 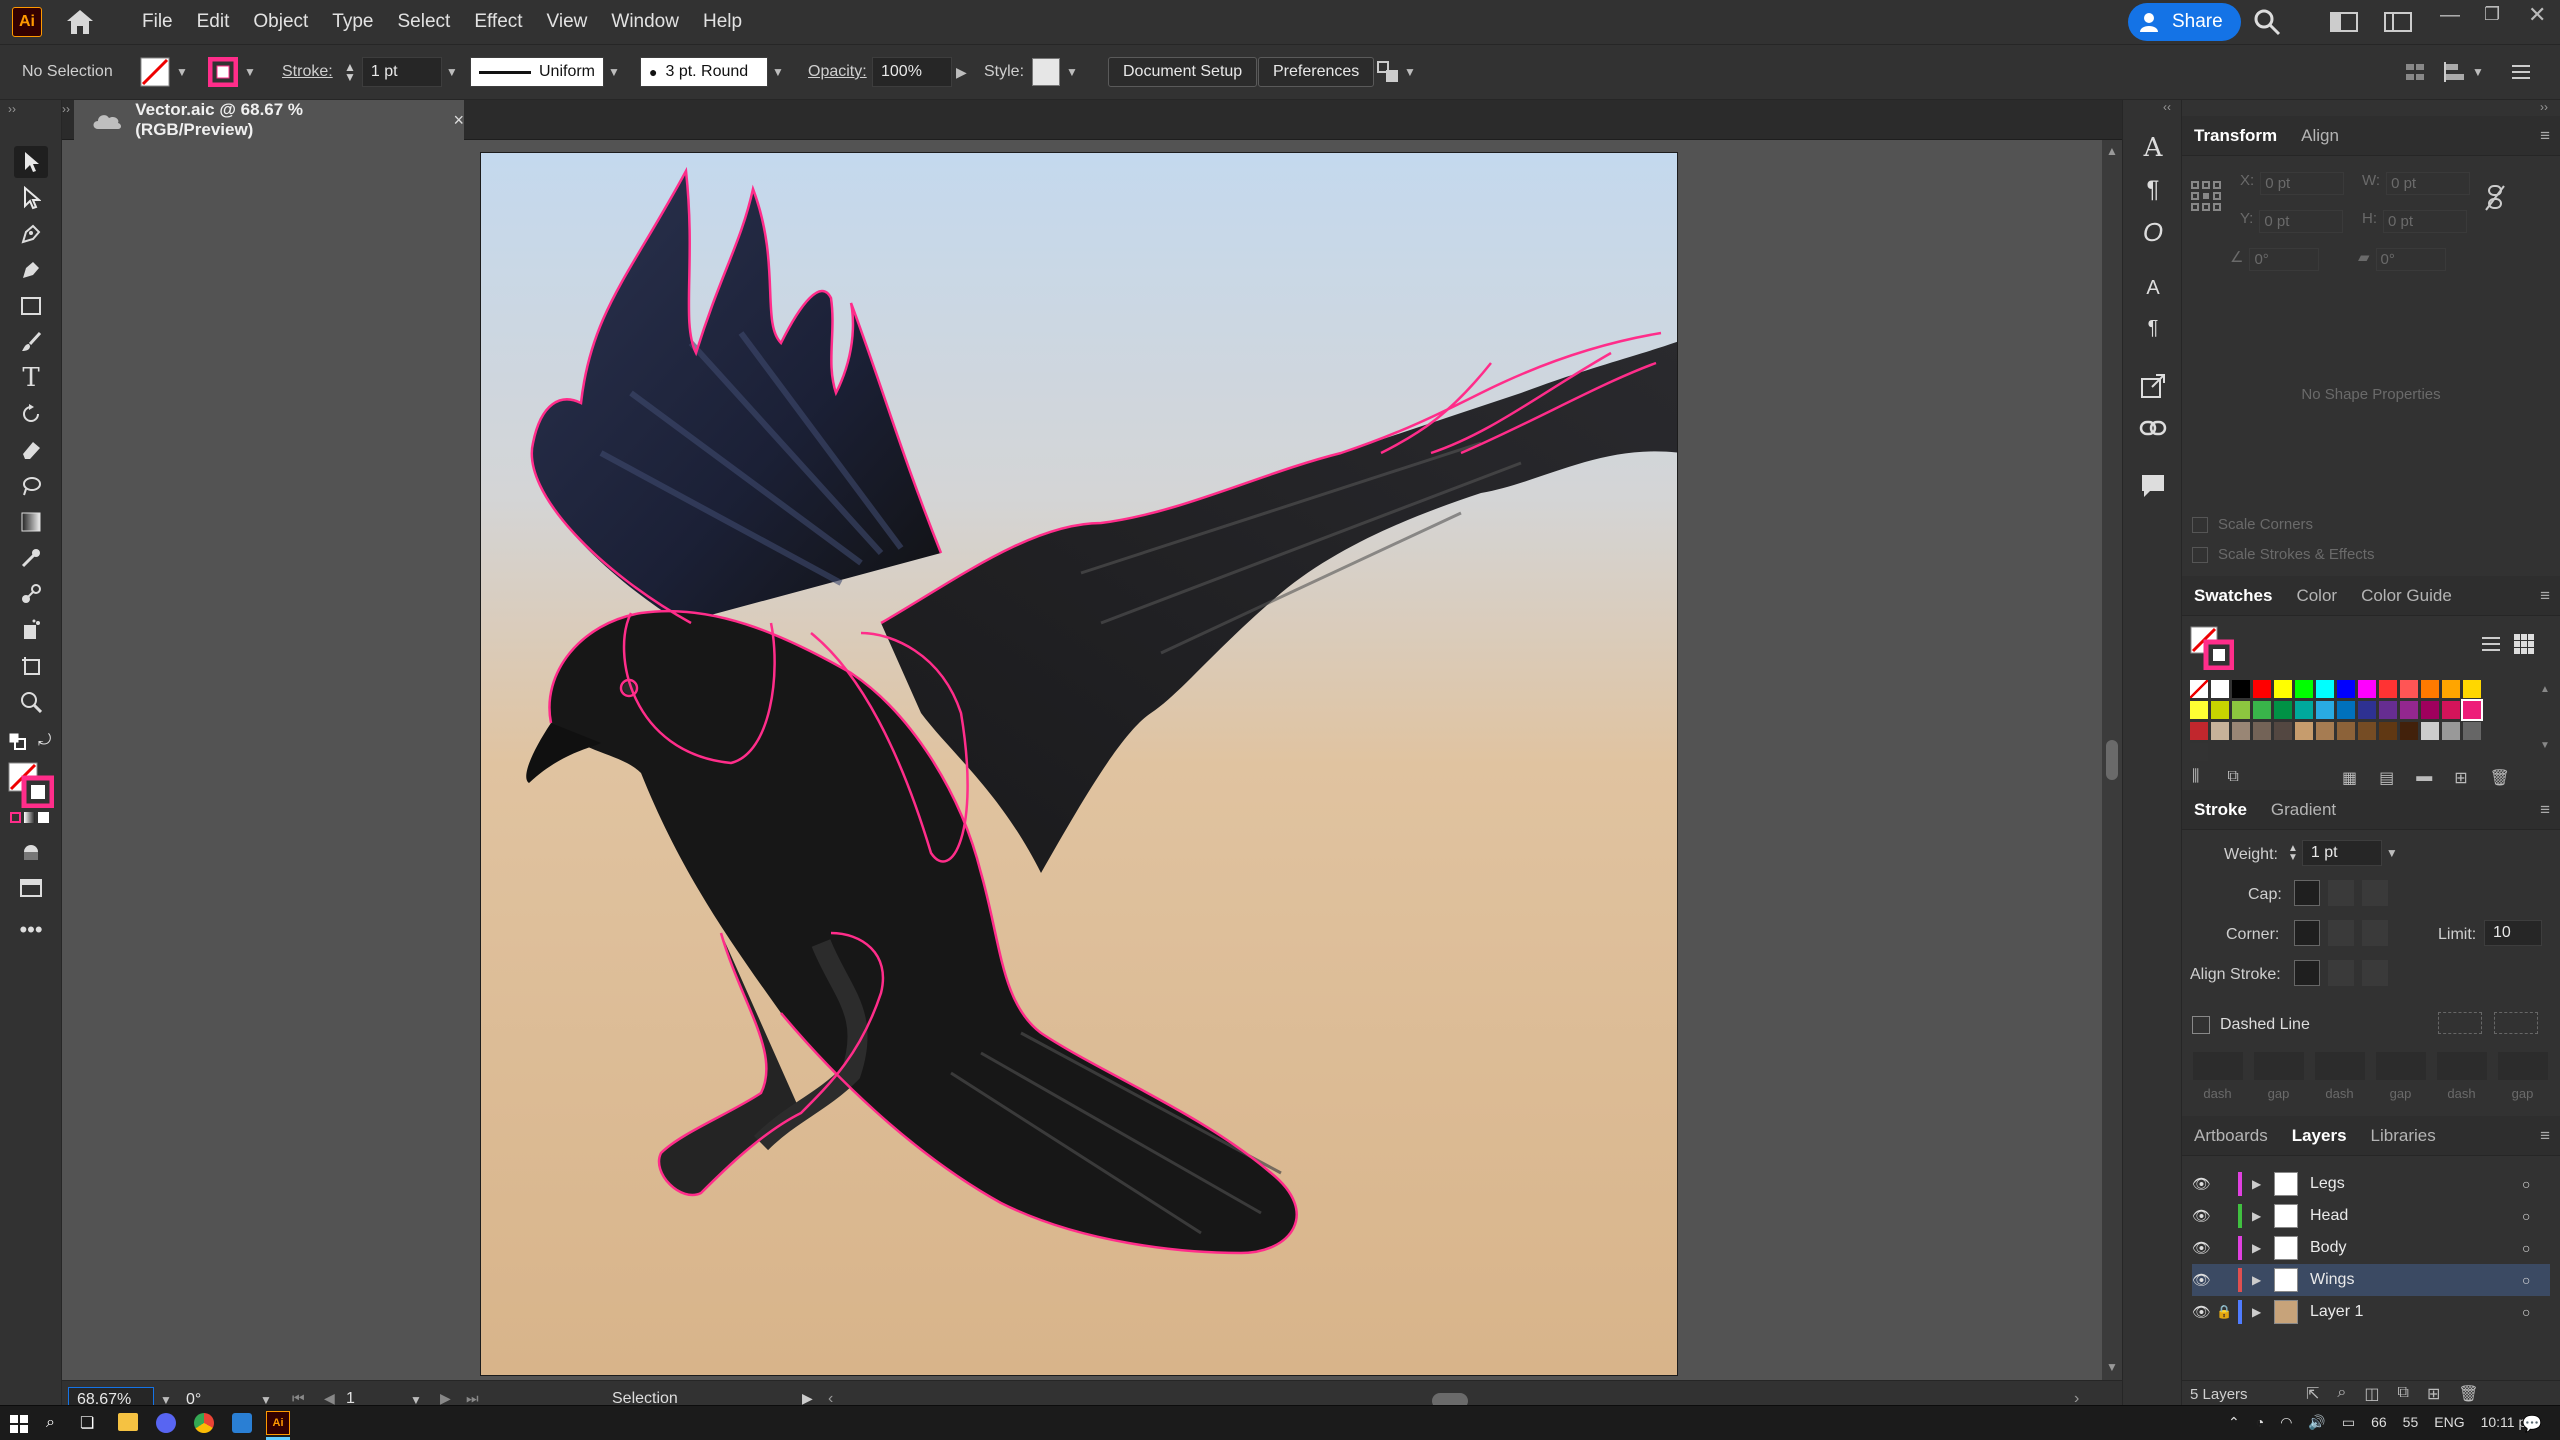 What do you see at coordinates (2341, 973) in the screenshot?
I see `align-inside-icon` at bounding box center [2341, 973].